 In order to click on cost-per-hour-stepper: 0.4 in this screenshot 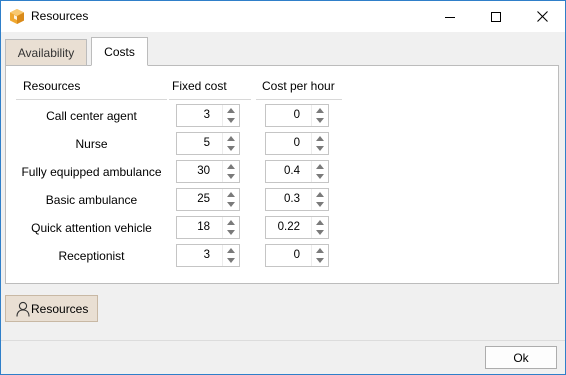, I will do `click(297, 171)`.